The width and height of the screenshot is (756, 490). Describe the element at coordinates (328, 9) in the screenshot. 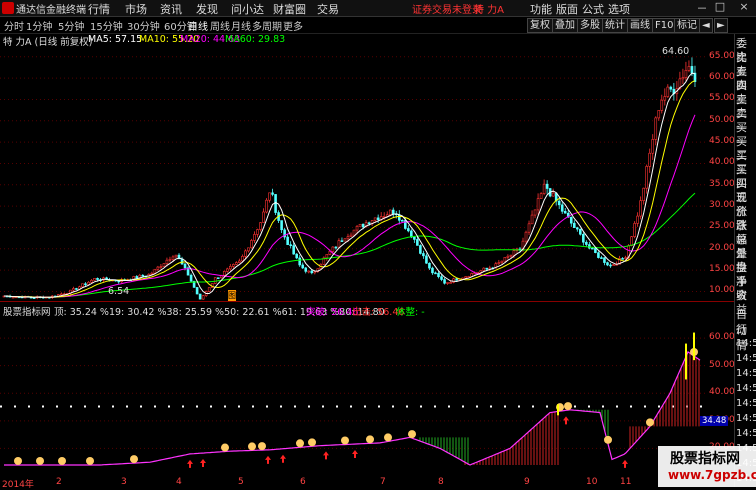

I see `menu-jiaoyi: 交易` at that location.